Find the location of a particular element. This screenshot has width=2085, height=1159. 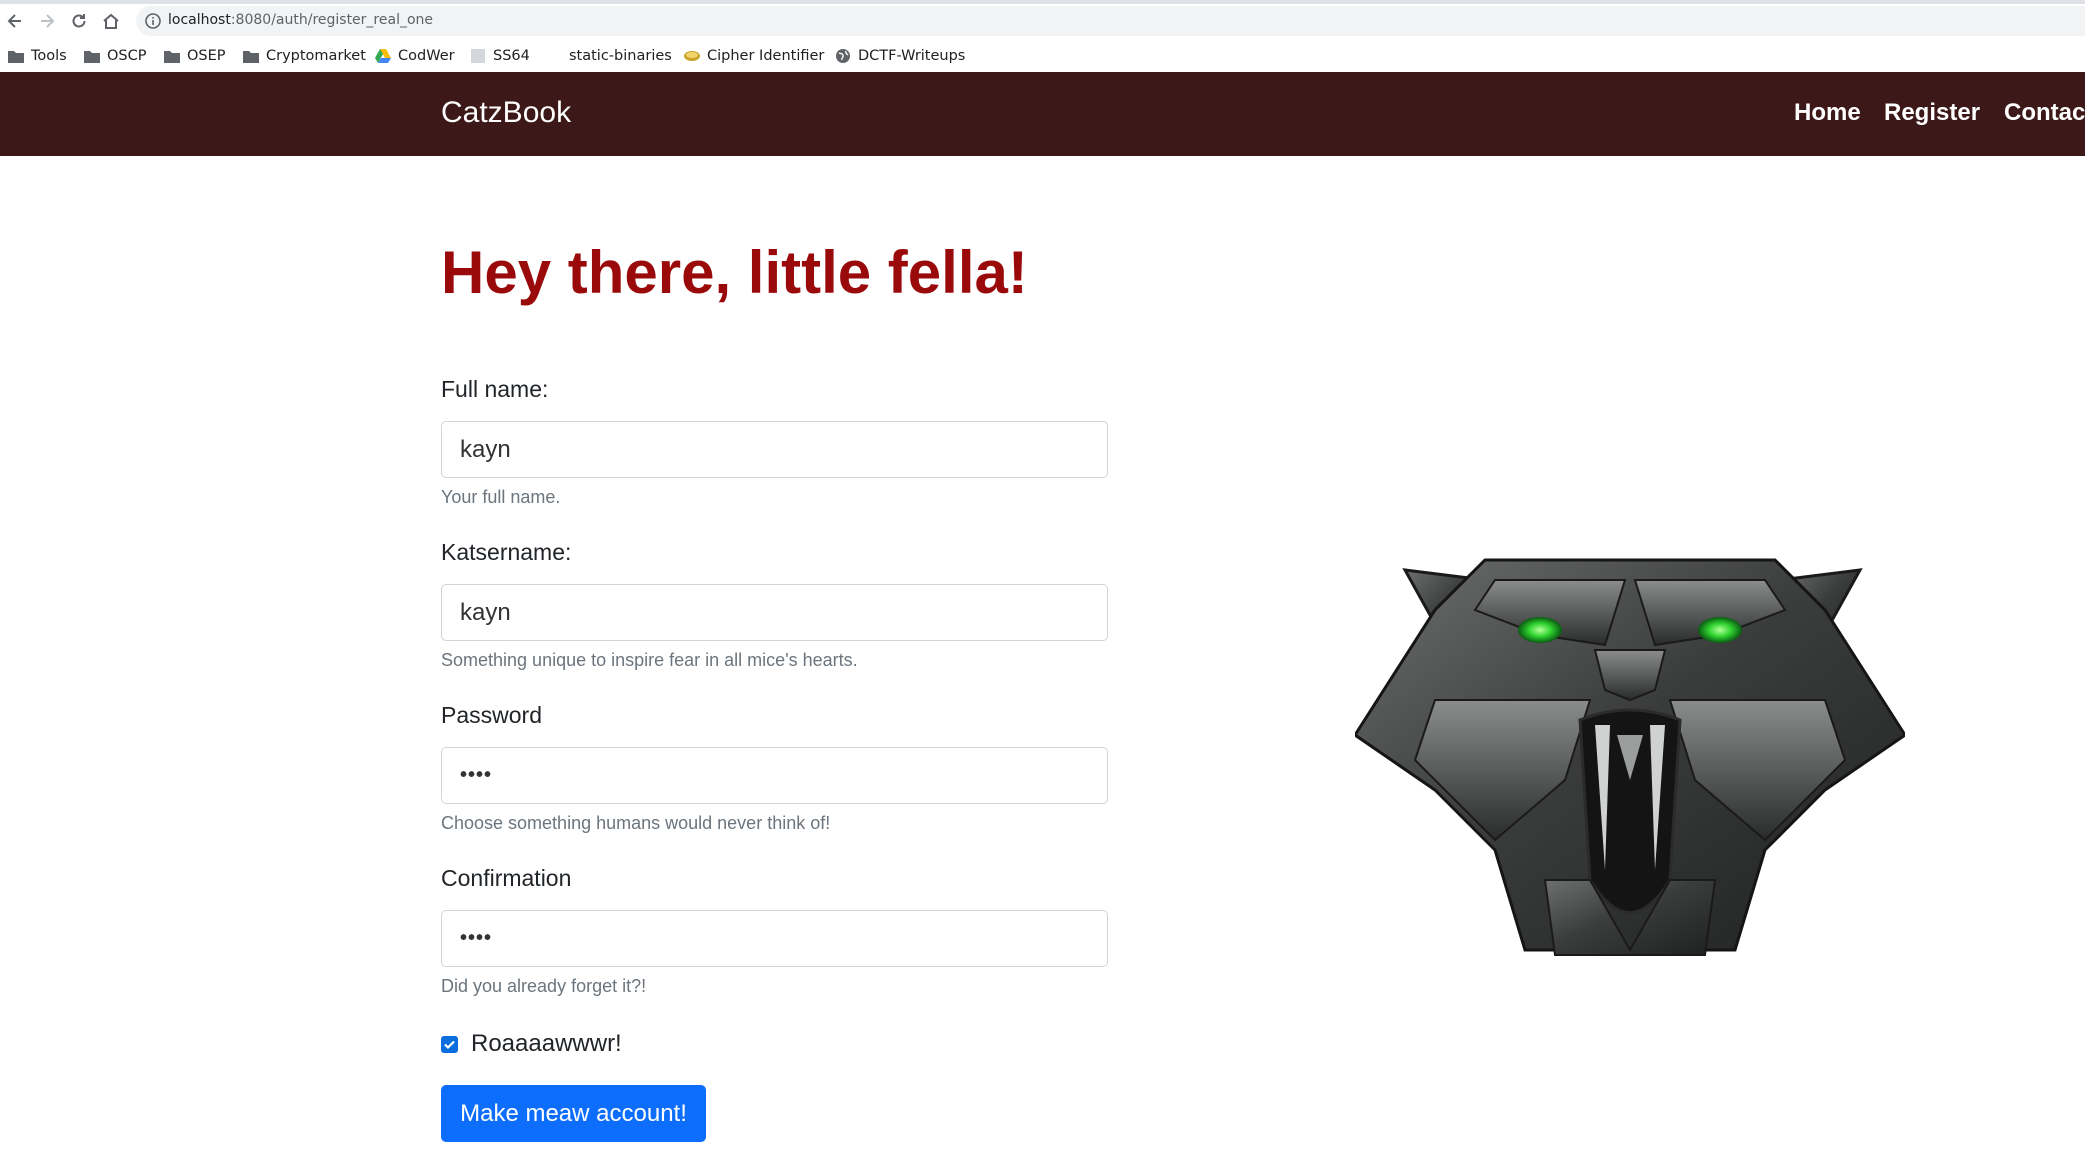

katsername-input: kayn is located at coordinates (774, 612).